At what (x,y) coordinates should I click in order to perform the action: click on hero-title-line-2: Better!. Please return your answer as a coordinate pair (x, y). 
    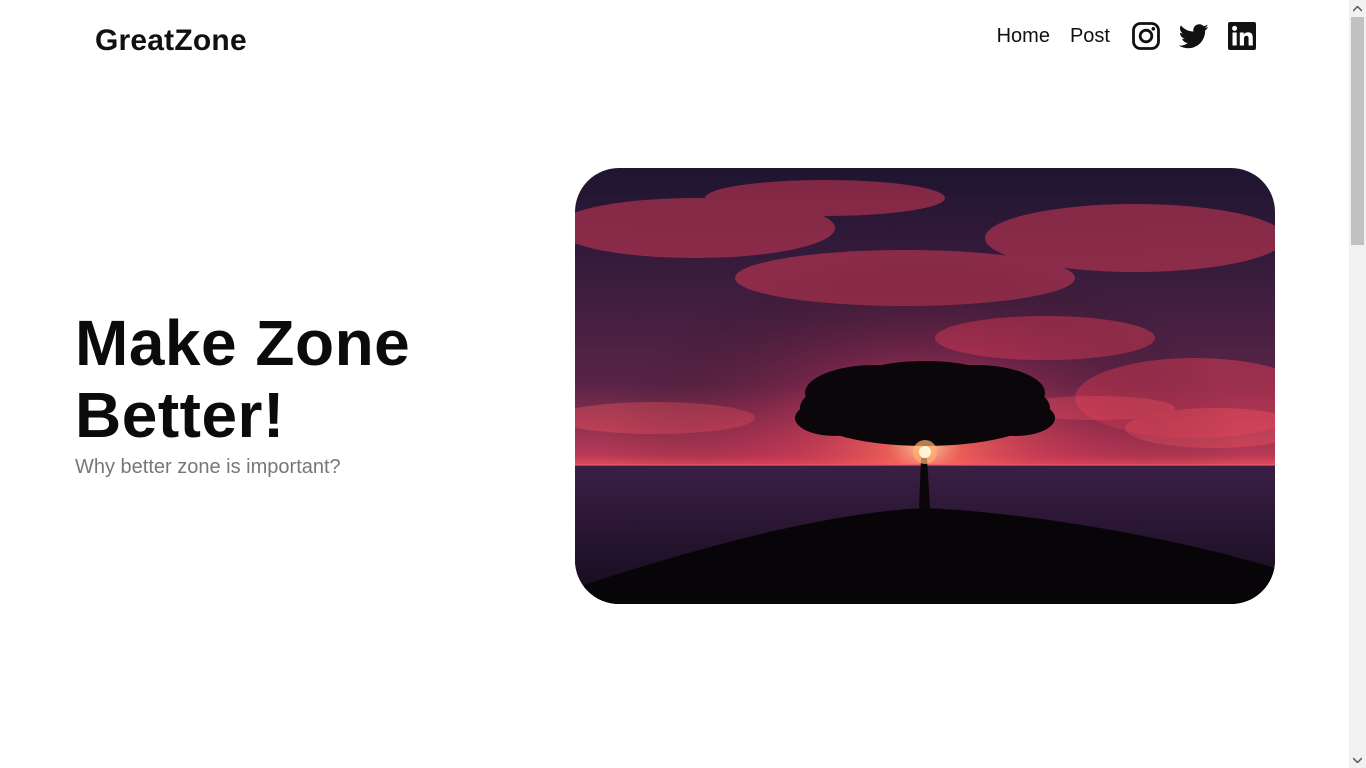
    Looking at the image, I should click on (180, 415).